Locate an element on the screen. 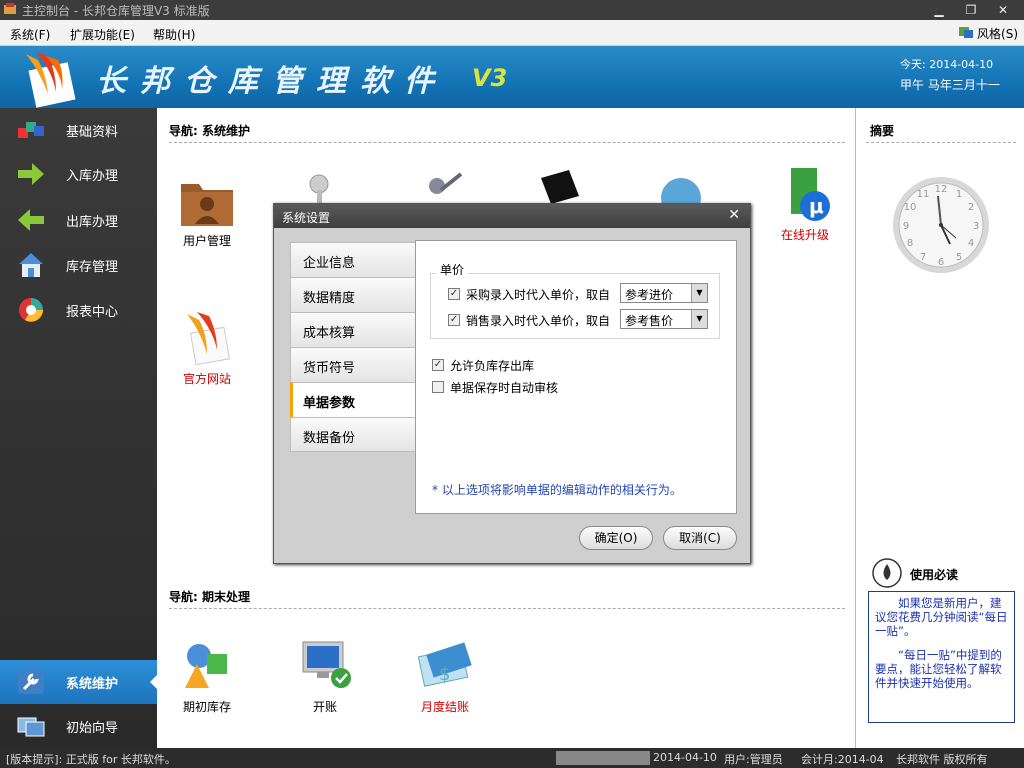 Image resolution: width=1024 pixels, height=768 pixels. svg-text: 2 is located at coordinates (971, 207).